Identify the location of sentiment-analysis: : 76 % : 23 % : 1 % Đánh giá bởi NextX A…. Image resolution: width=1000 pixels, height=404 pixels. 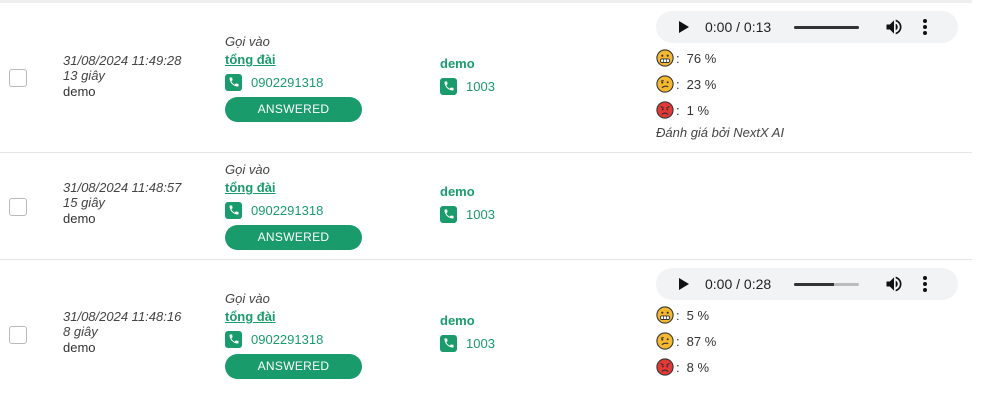
(720, 94).